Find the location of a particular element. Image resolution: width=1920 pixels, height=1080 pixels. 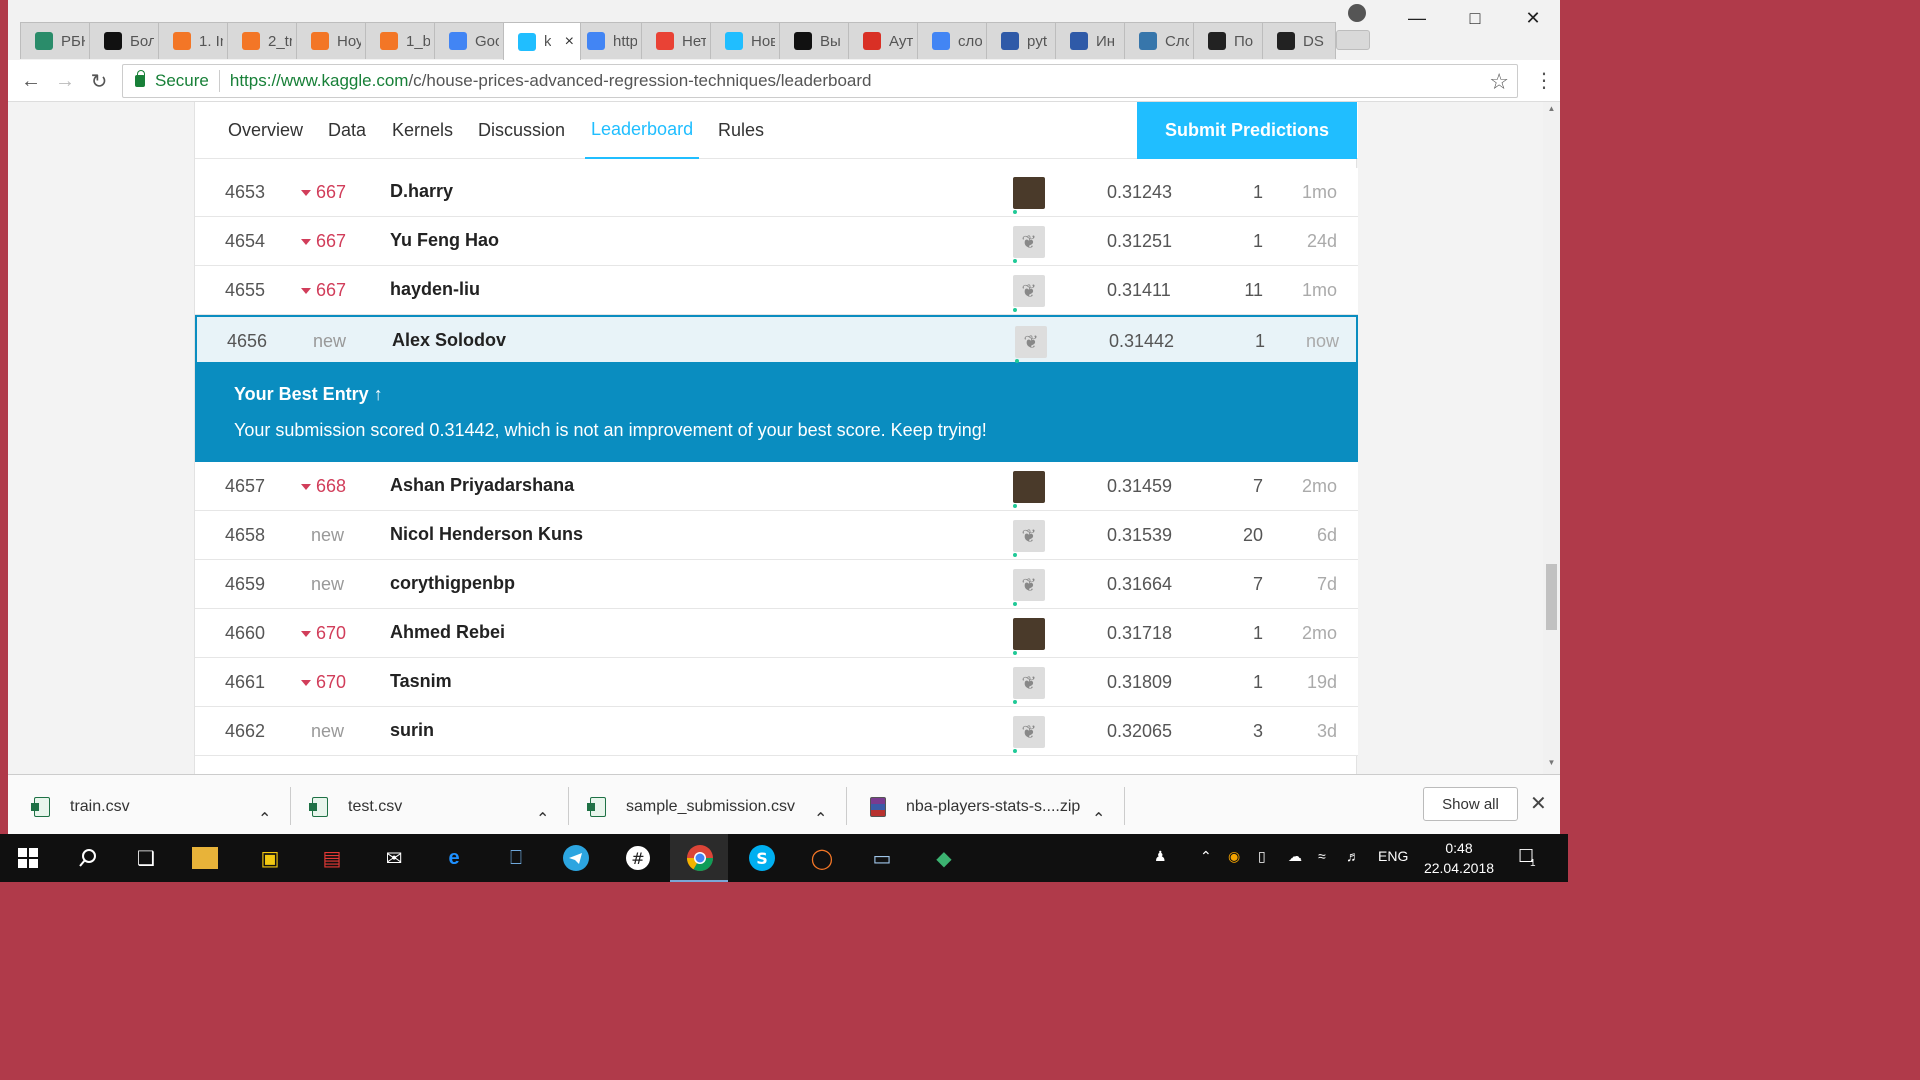

tab-leaderboard: Leaderboard is located at coordinates (642, 130).